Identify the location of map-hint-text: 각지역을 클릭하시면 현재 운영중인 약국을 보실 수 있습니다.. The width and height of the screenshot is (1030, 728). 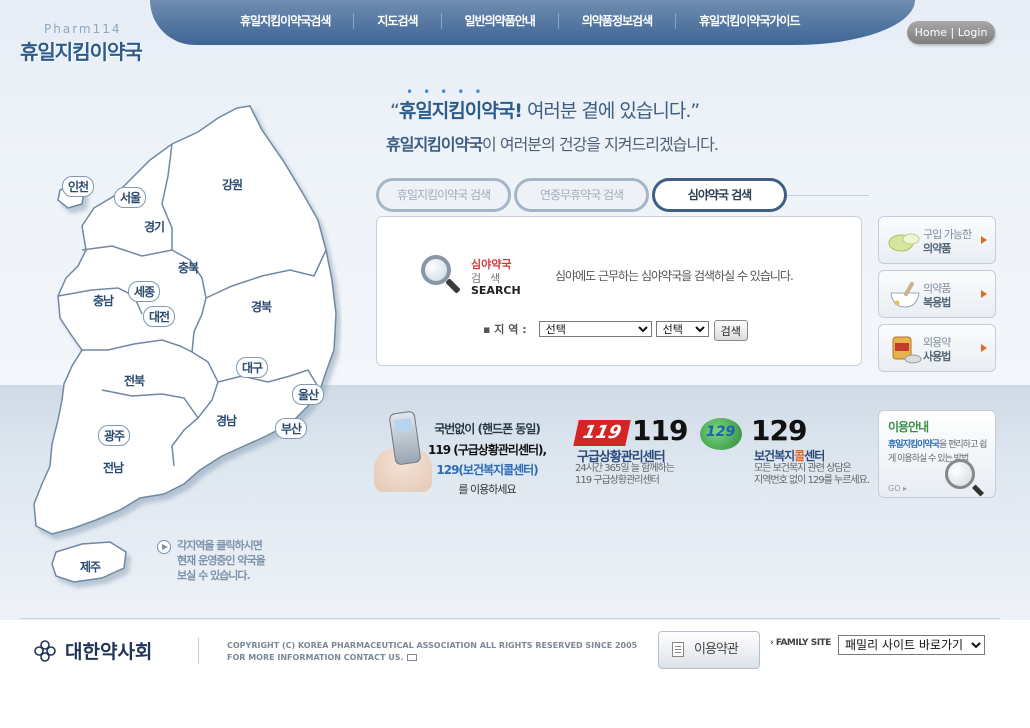
(221, 560).